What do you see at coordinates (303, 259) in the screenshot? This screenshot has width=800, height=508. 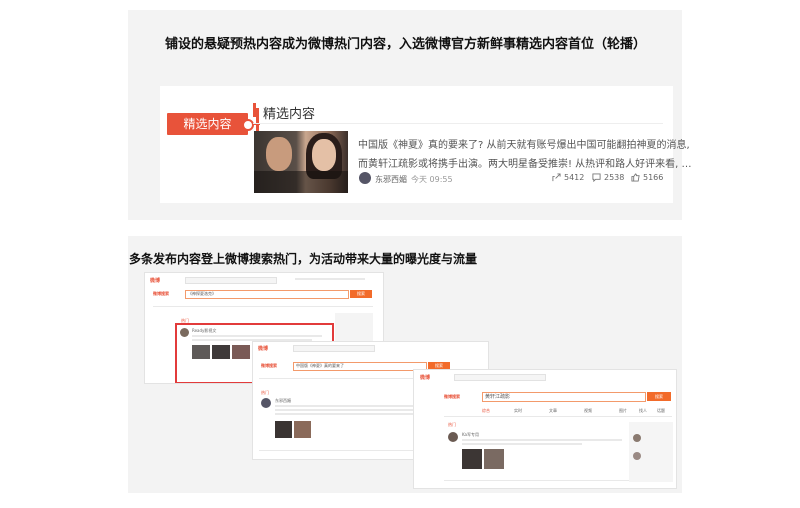 I see `bottom-heading: 多条发布内容登上微博搜索热门，为活动带来大量的曝光度与流量` at bounding box center [303, 259].